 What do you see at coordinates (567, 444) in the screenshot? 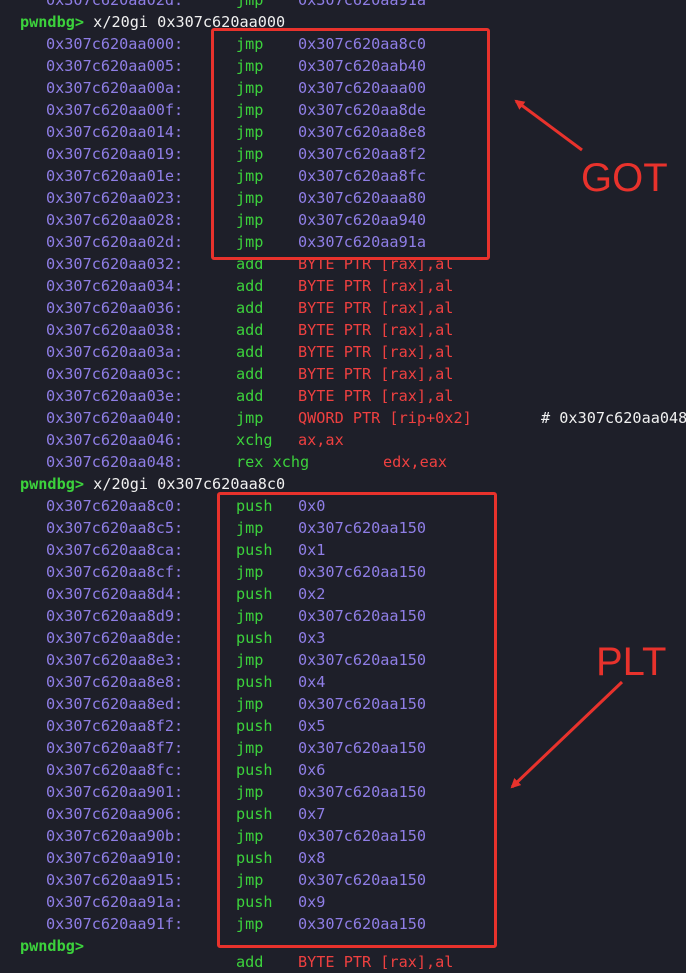
I see `annotation-arrows` at bounding box center [567, 444].